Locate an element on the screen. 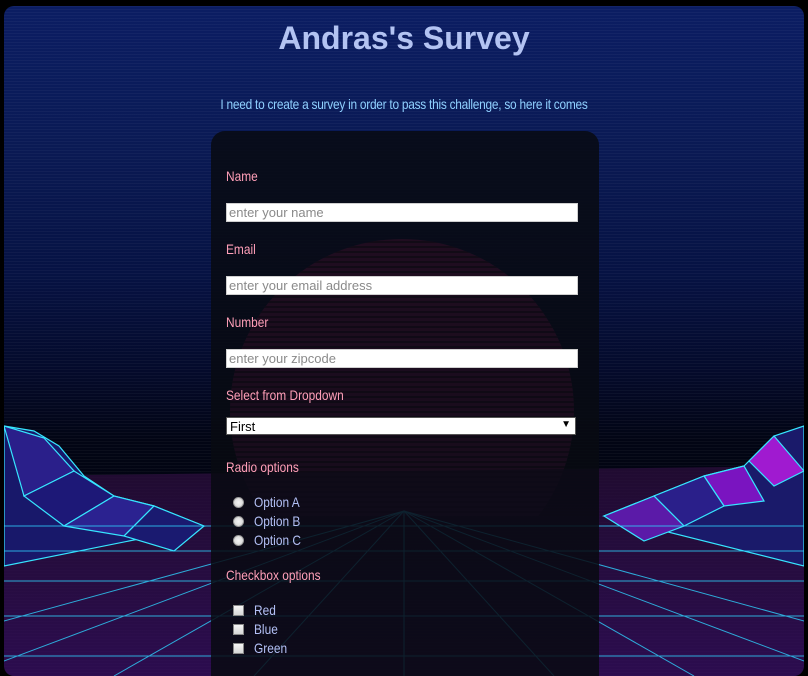 This screenshot has width=808, height=676. dropdown-select: First ▼ is located at coordinates (401, 426).